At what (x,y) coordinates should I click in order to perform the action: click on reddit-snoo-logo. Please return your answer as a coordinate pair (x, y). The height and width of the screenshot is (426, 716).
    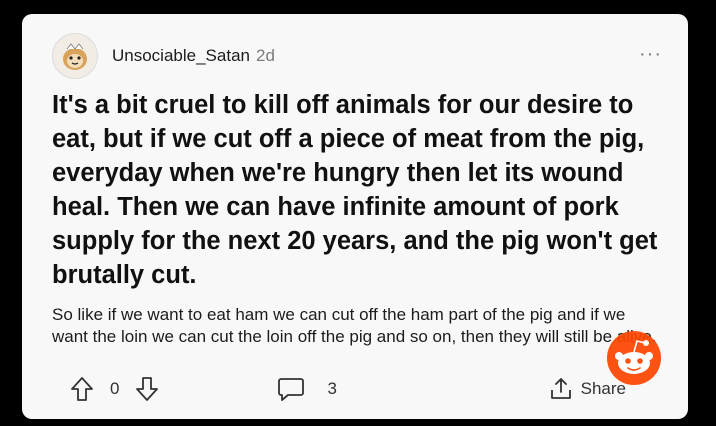
    Looking at the image, I should click on (634, 358).